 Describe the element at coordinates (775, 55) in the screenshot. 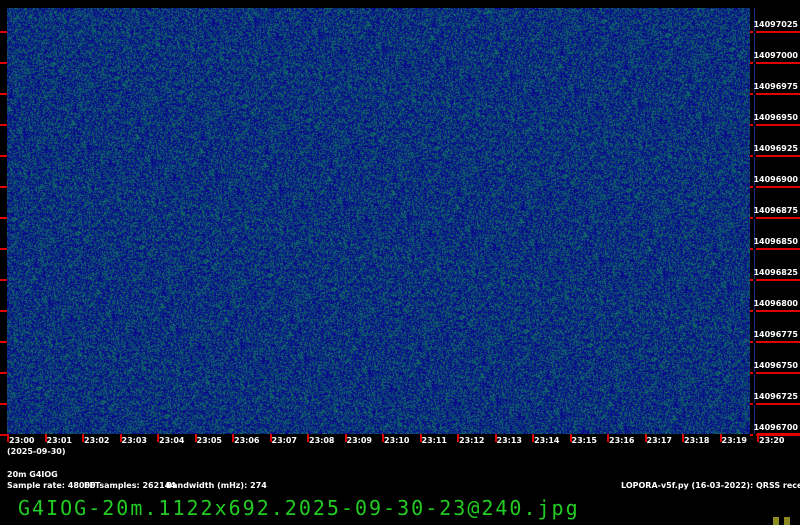

I see `freq-tick-label: 14097000` at that location.